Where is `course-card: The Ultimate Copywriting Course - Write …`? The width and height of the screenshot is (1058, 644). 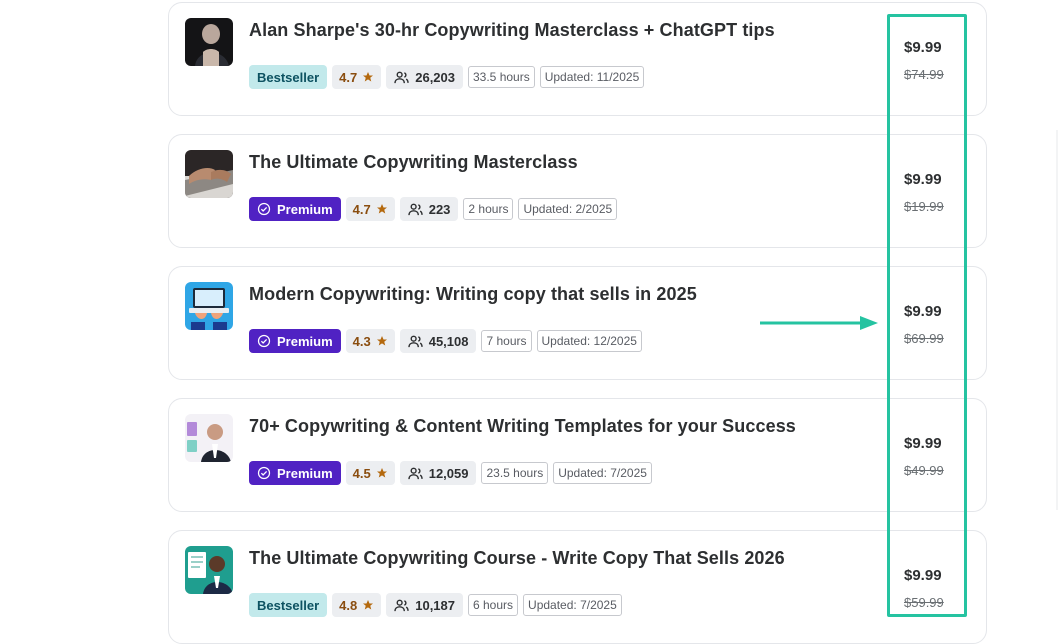
course-card: The Ultimate Copywriting Course - Write … is located at coordinates (577, 587).